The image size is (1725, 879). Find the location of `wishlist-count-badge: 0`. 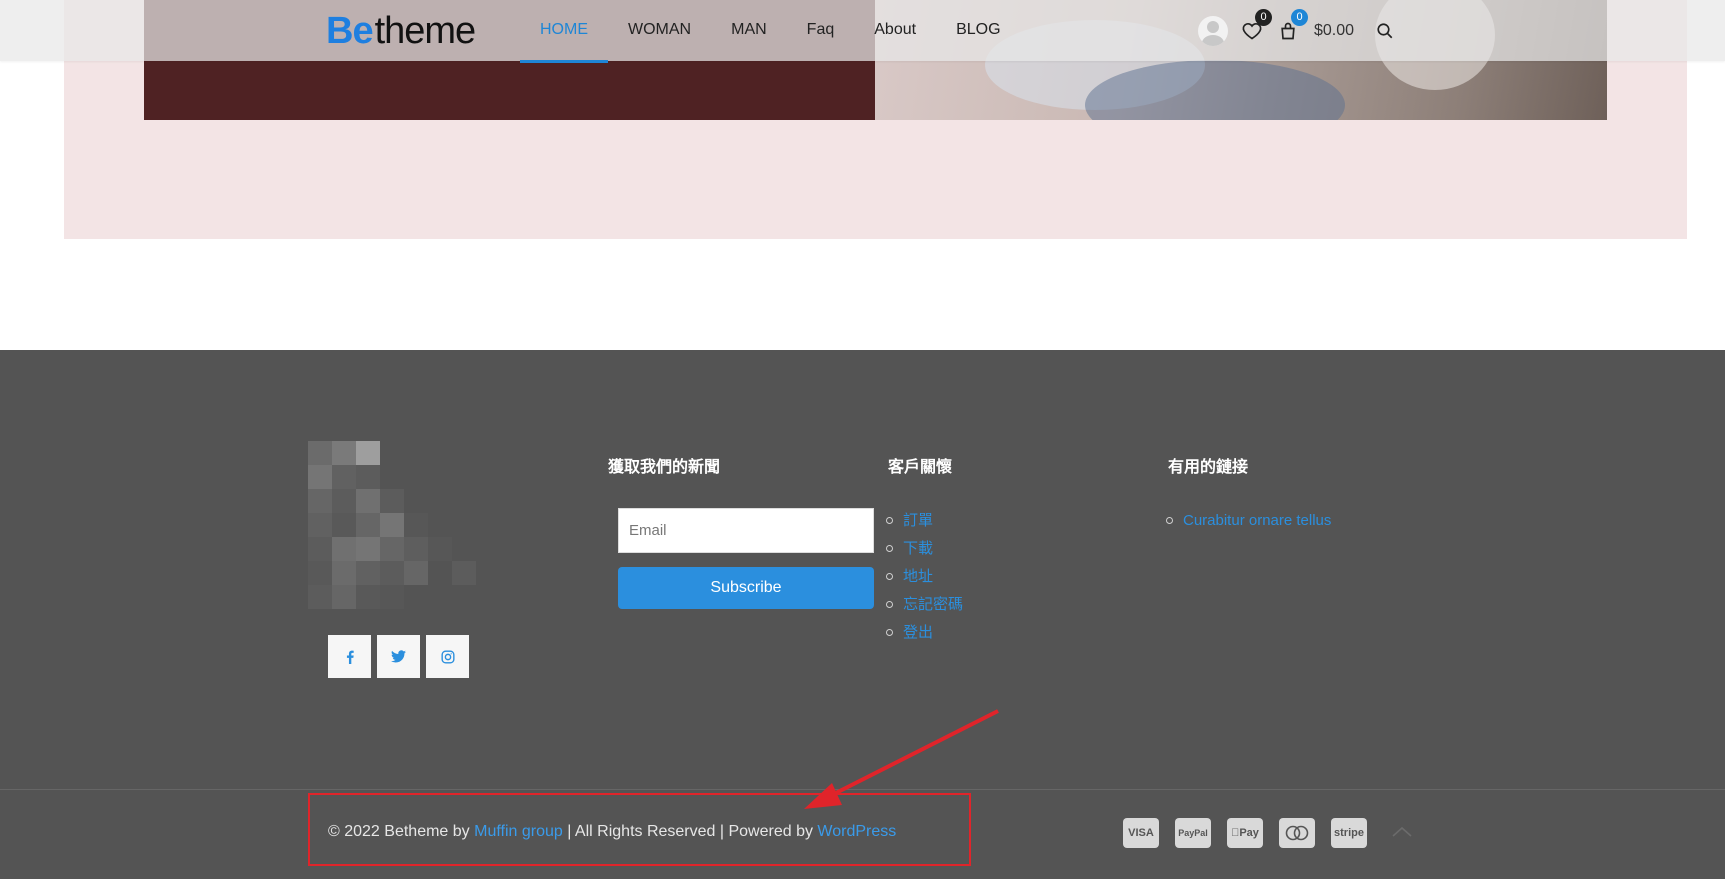

wishlist-count-badge: 0 is located at coordinates (1263, 17).